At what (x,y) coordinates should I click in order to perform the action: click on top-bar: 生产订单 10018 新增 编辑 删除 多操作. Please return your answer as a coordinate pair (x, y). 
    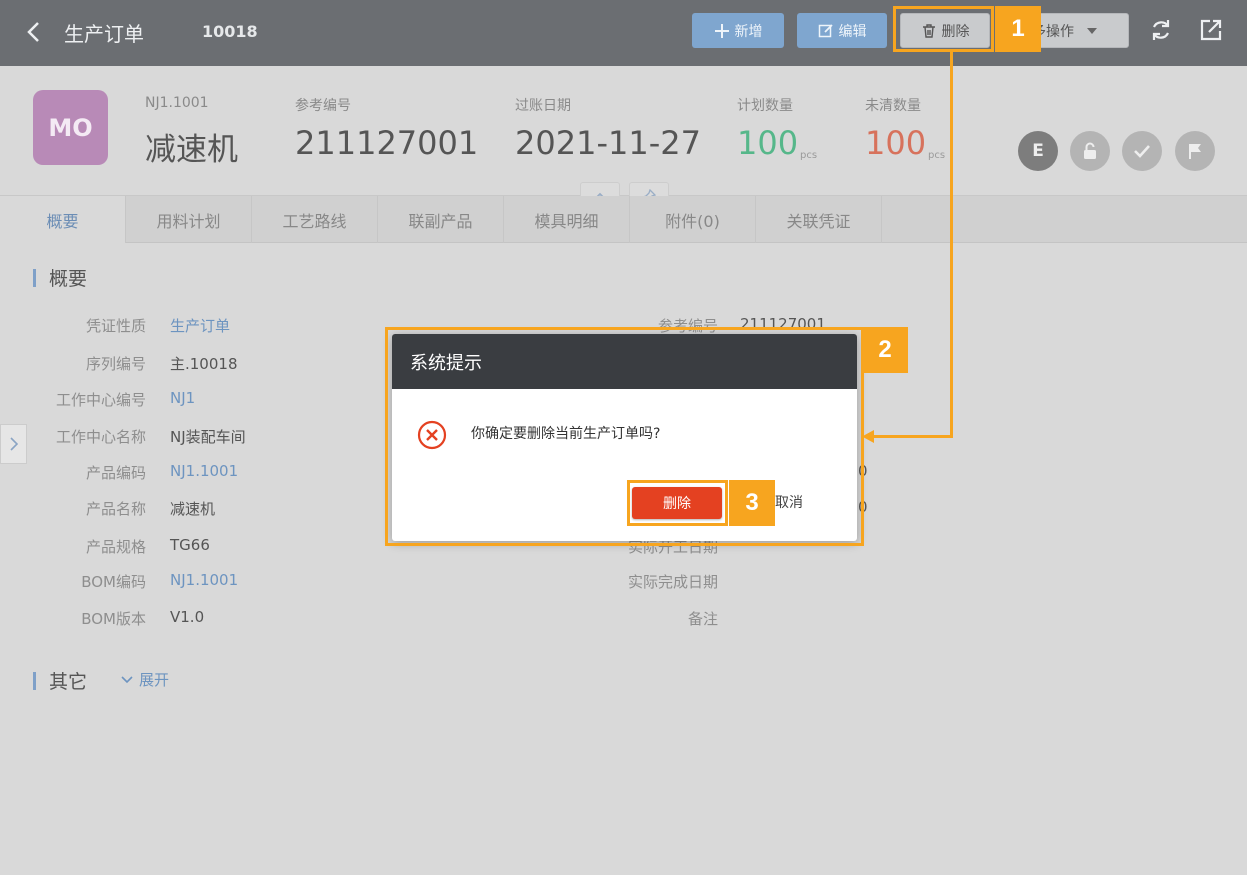
    Looking at the image, I should click on (623, 33).